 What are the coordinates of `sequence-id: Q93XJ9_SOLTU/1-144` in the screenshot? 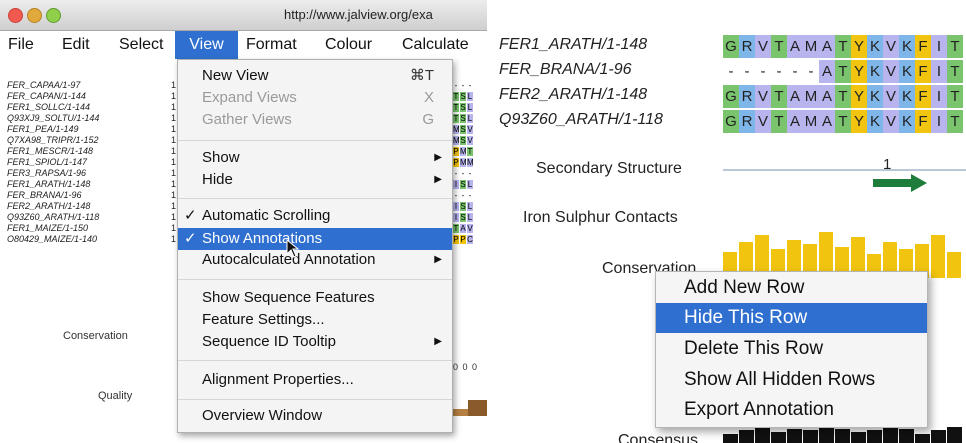 It's located at (53, 118).